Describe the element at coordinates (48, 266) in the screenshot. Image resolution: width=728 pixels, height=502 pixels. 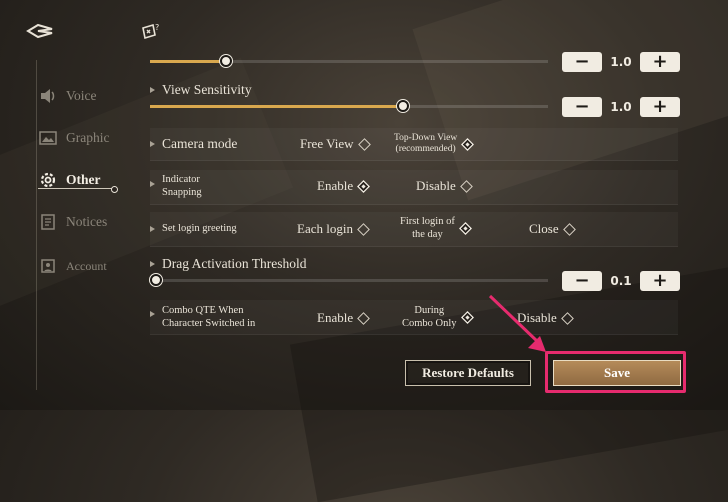
I see `account-icon` at that location.